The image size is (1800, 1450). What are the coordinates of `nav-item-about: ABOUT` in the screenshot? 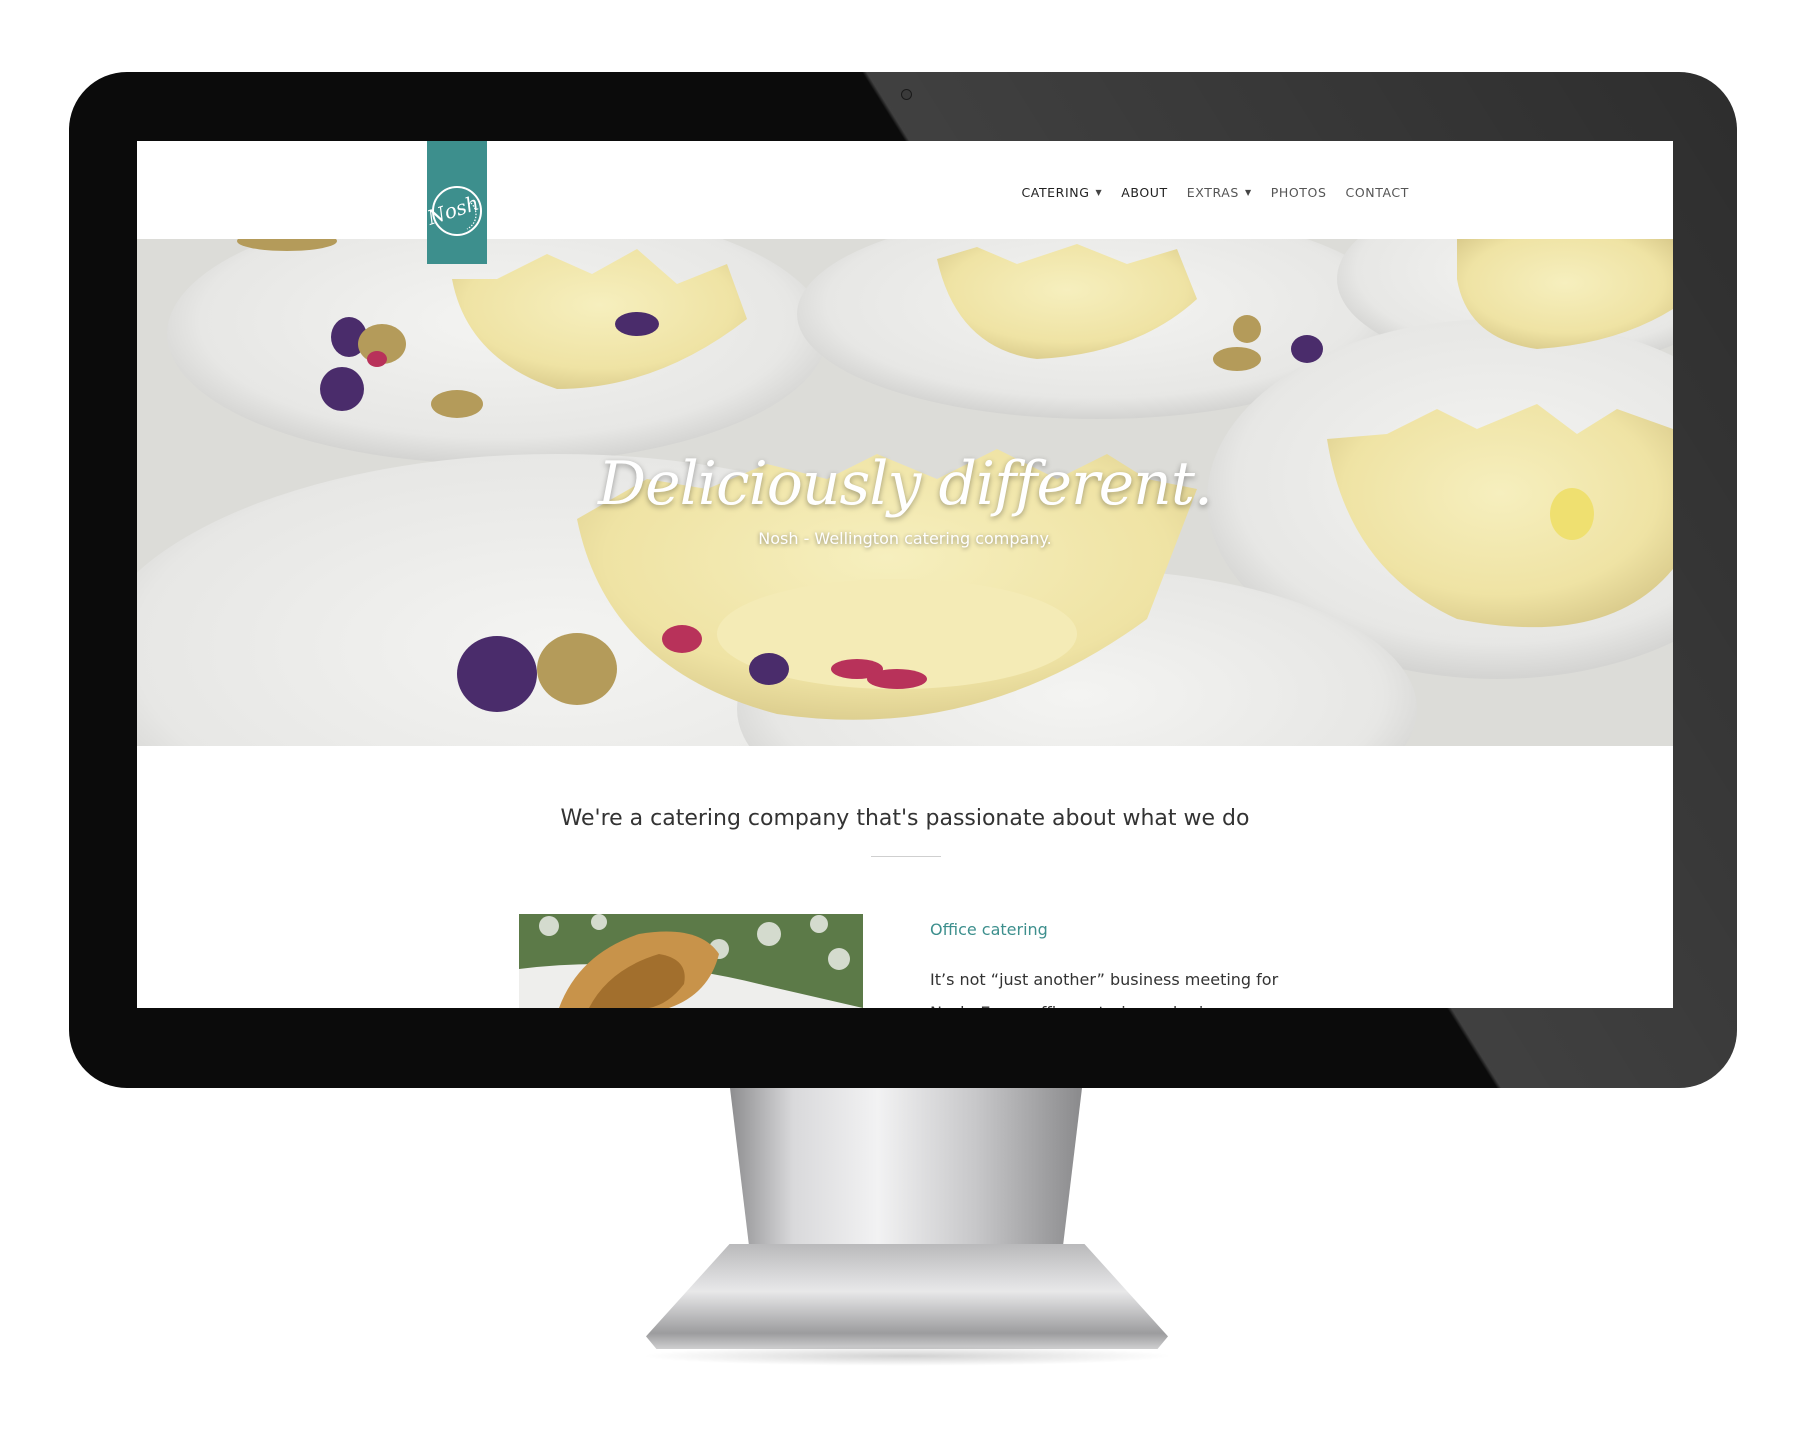 It's located at (1144, 192).